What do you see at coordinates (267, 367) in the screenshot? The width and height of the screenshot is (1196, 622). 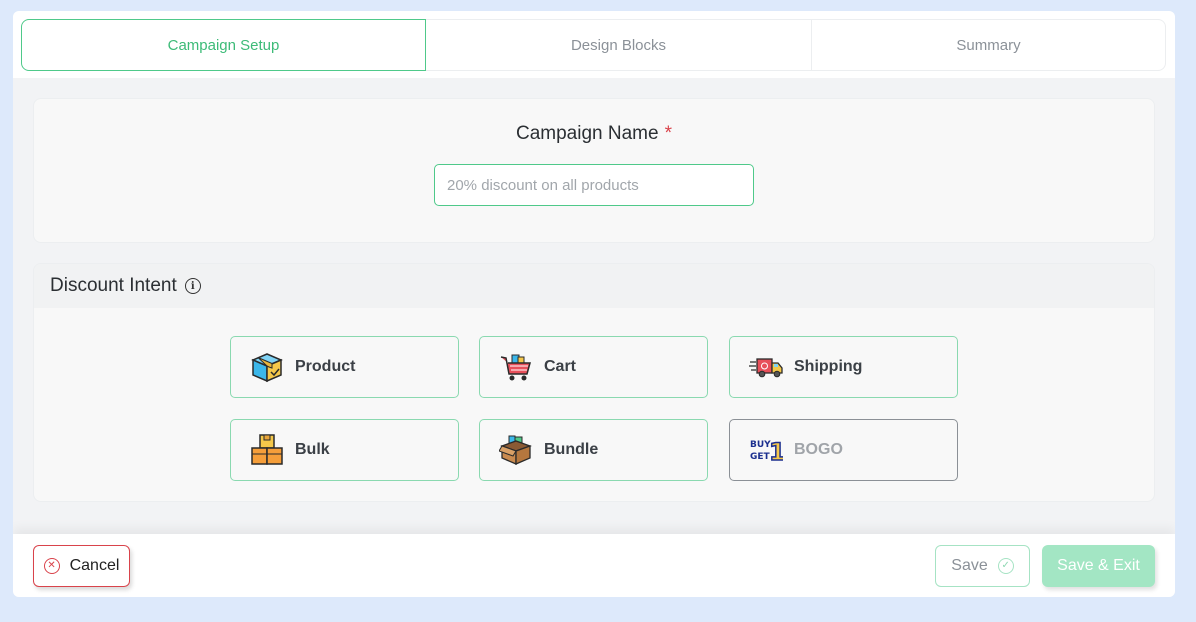 I see `box-icon` at bounding box center [267, 367].